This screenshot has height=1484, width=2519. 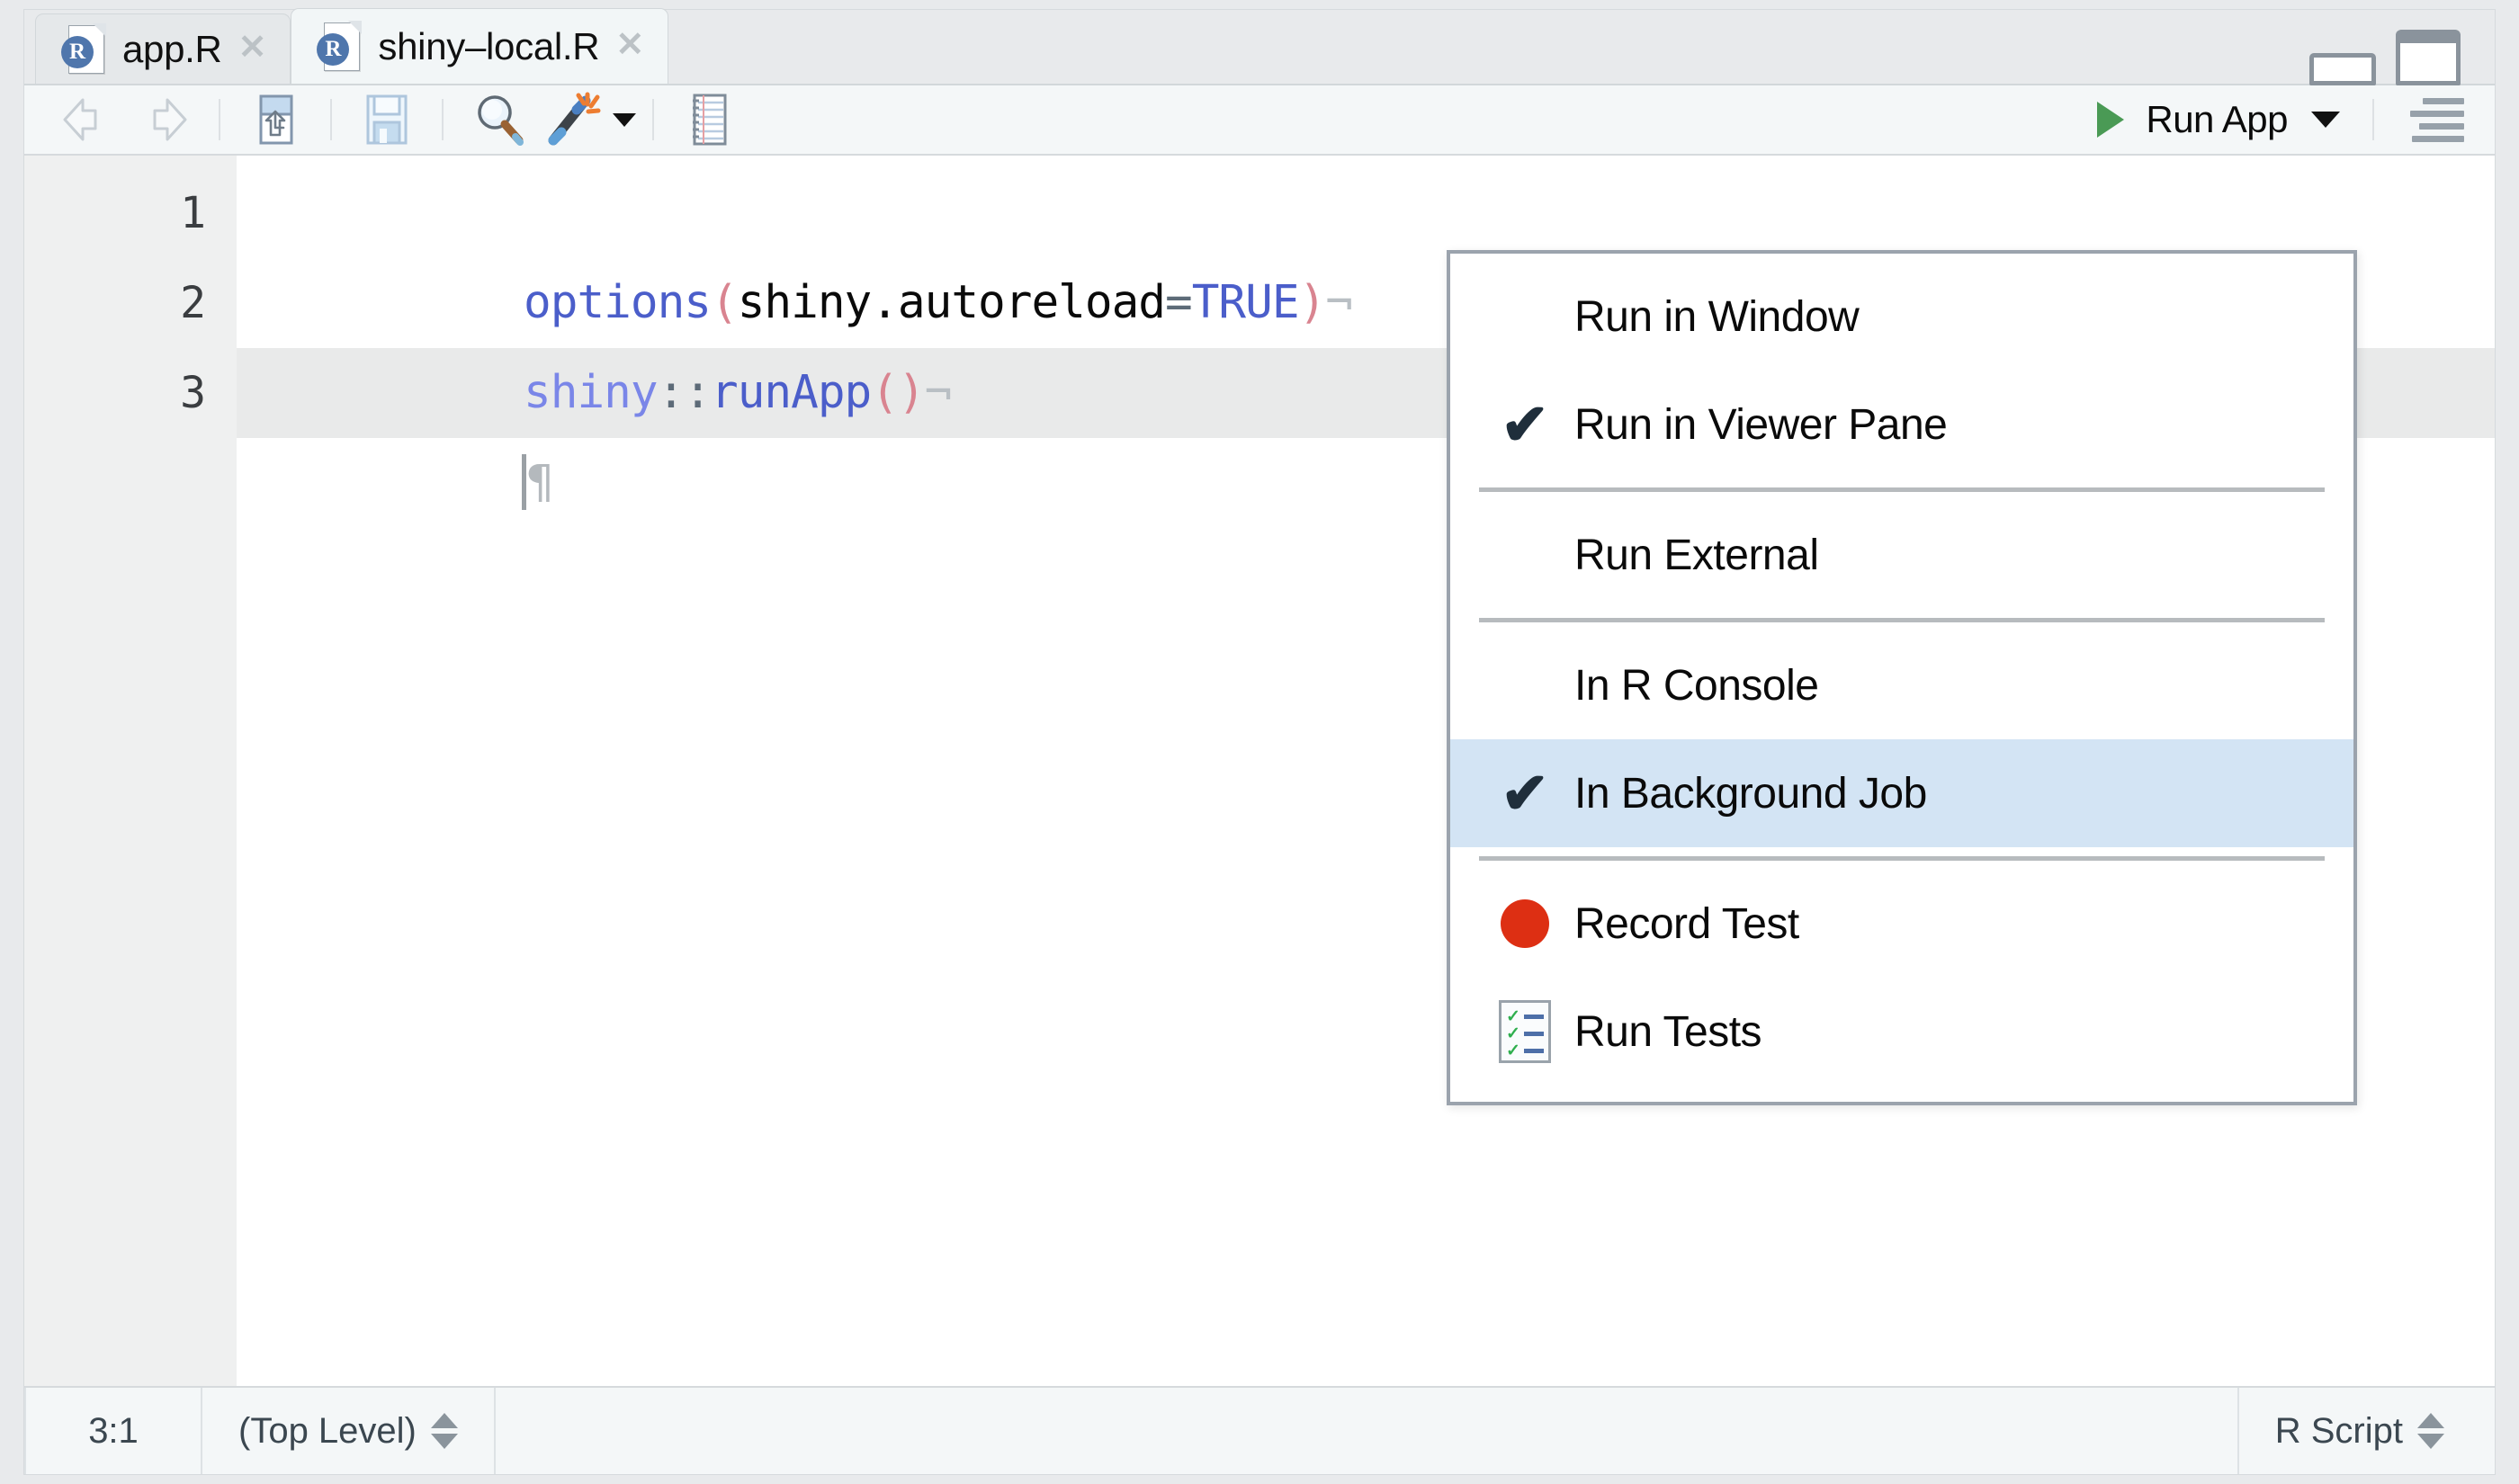 I want to click on menu-item-in-background-job: ✔ In Background Job, so click(x=1901, y=793).